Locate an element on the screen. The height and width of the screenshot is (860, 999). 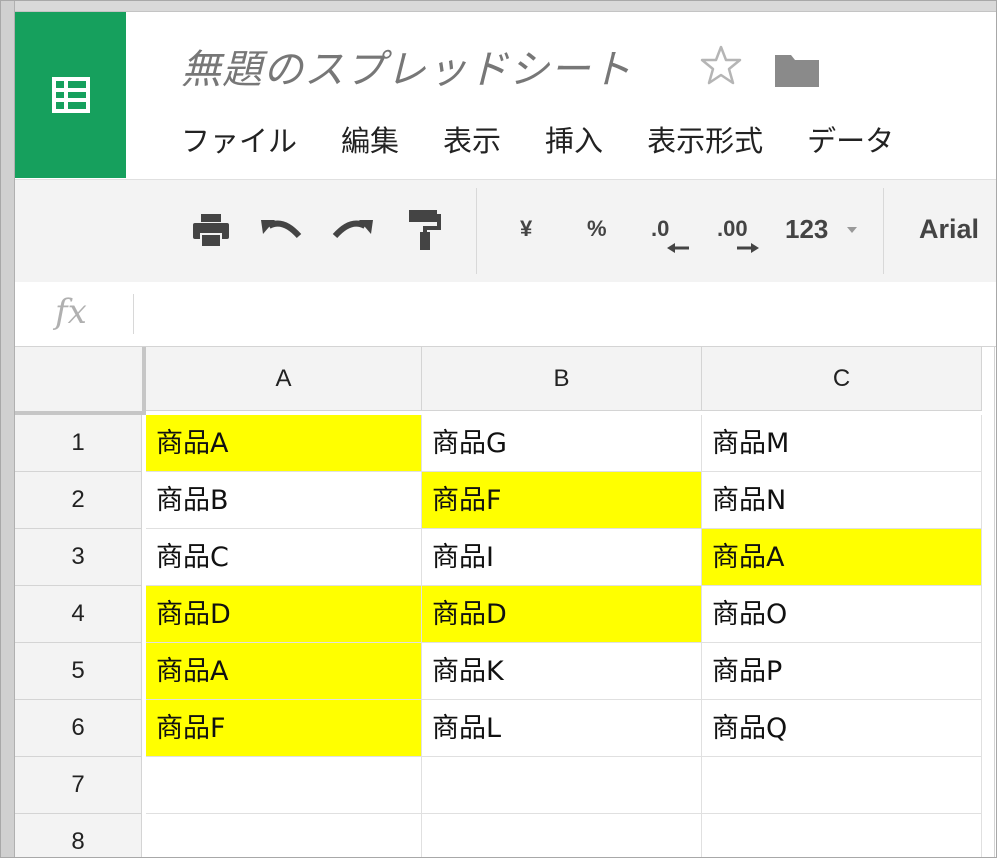
cell-c6: 商品Q is located at coordinates (842, 728).